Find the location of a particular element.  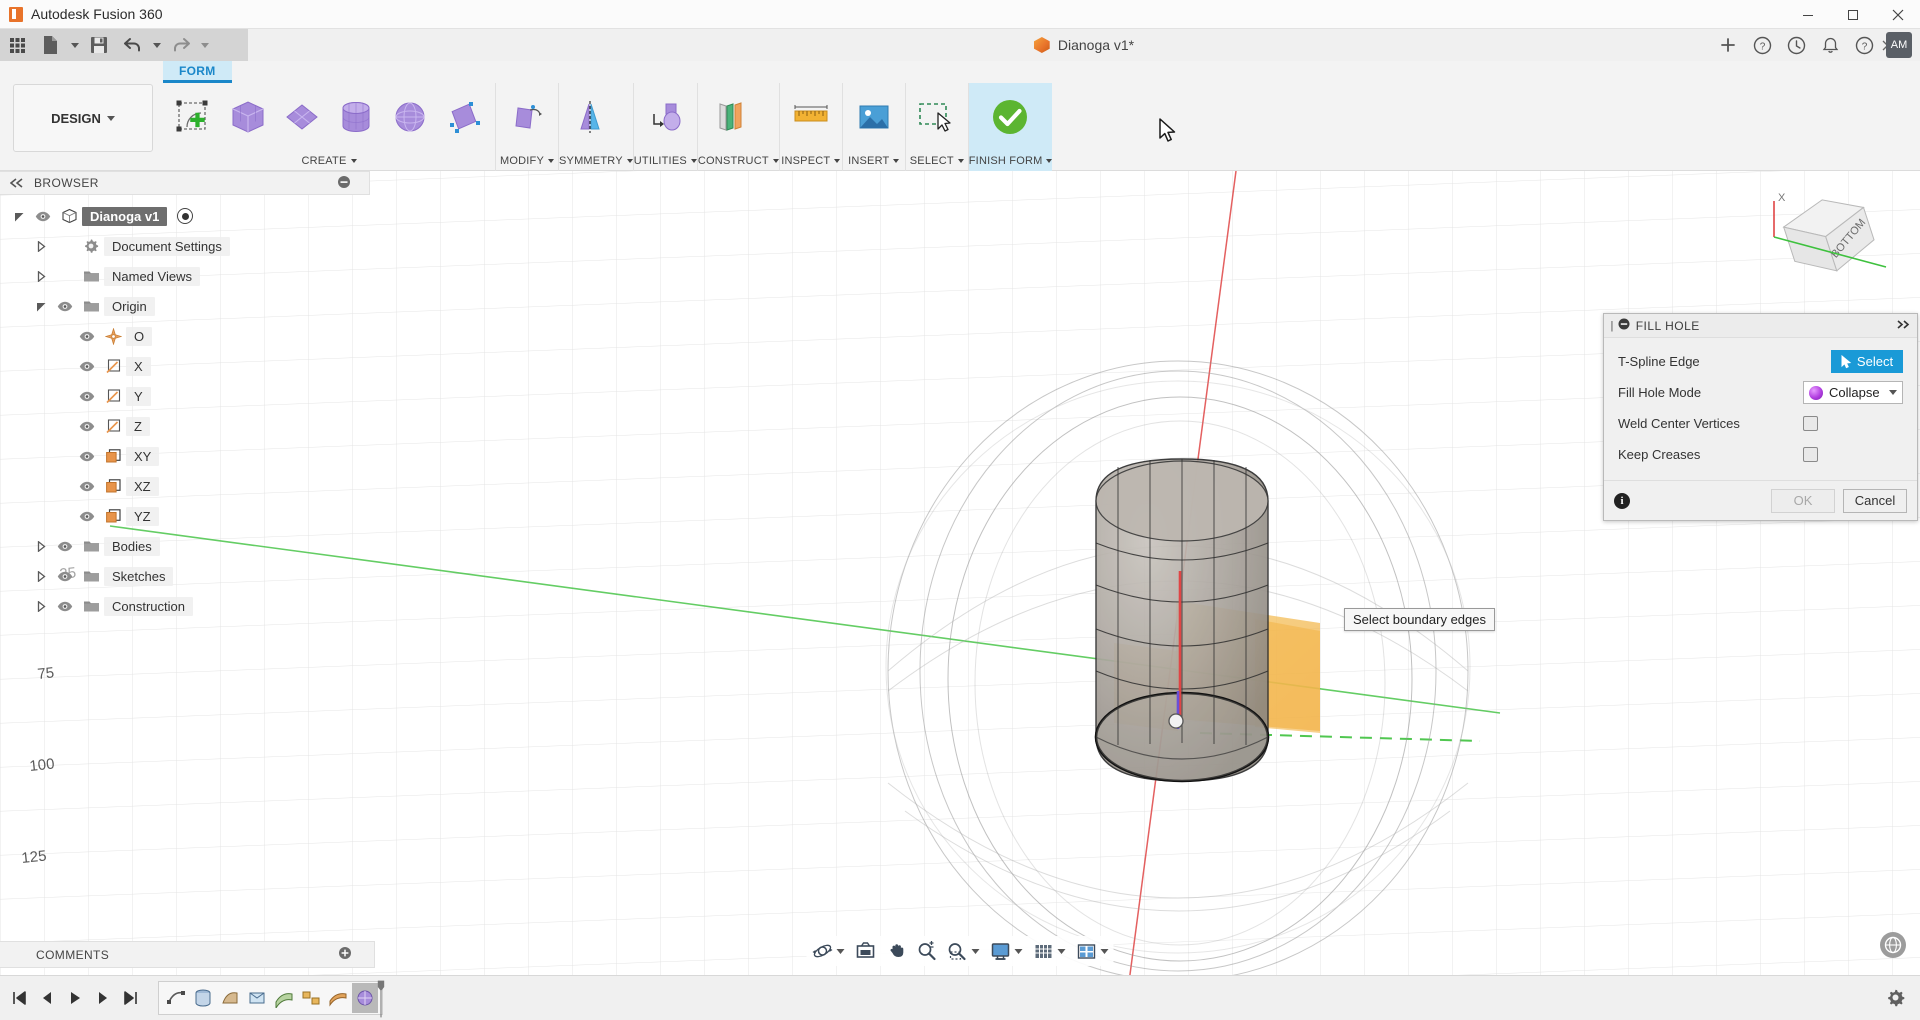

sphere-button is located at coordinates (410, 117).